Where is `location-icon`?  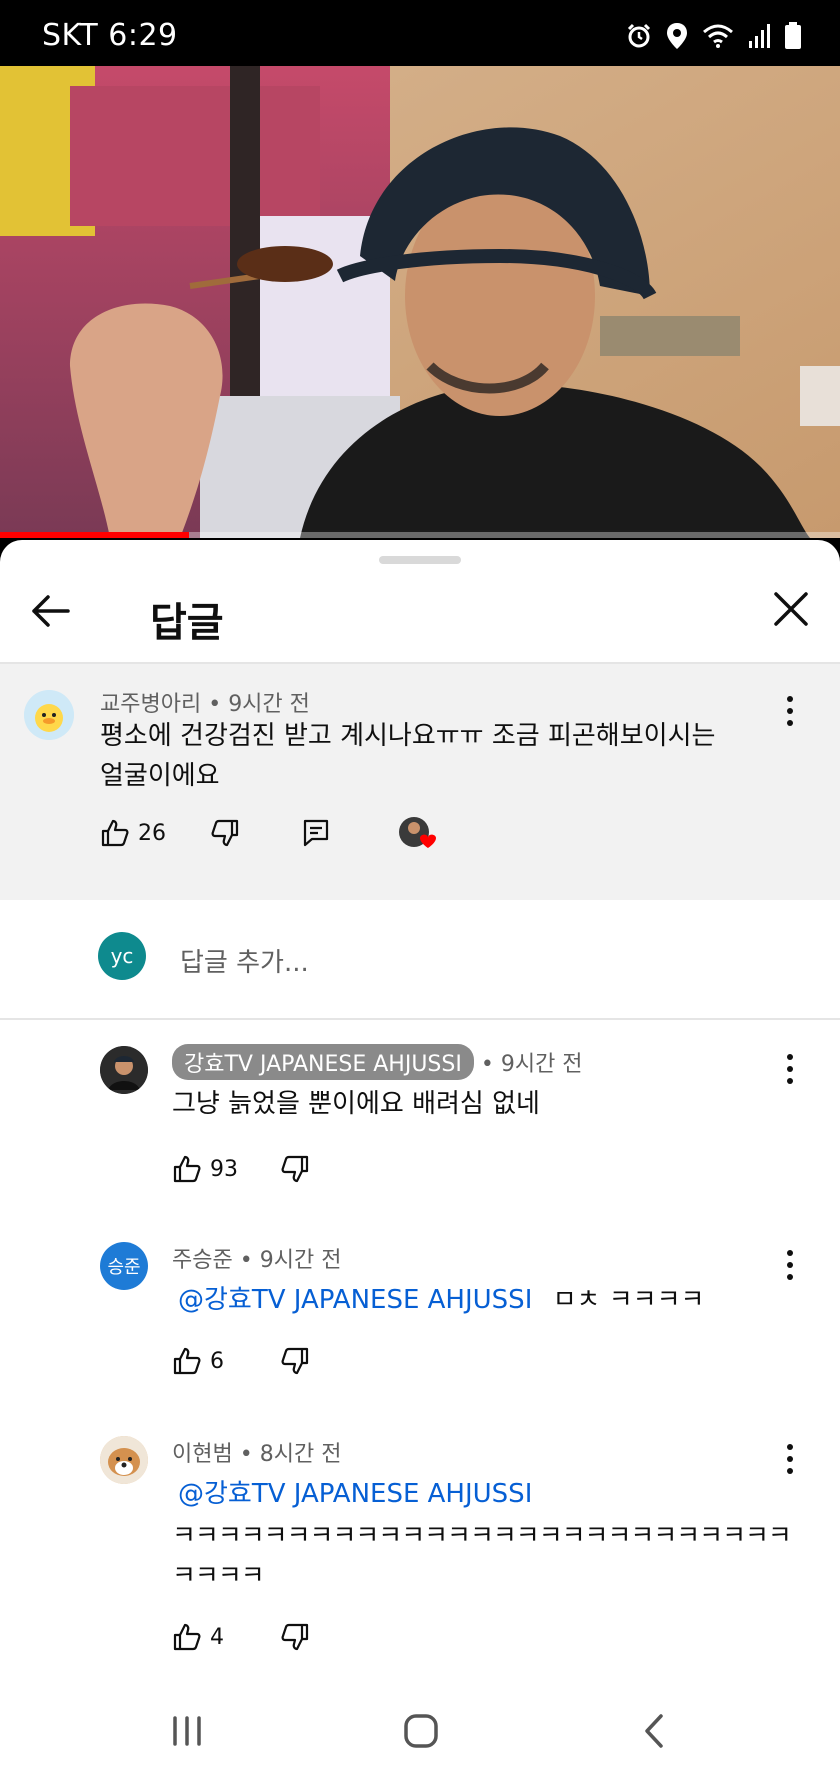
location-icon is located at coordinates (677, 38).